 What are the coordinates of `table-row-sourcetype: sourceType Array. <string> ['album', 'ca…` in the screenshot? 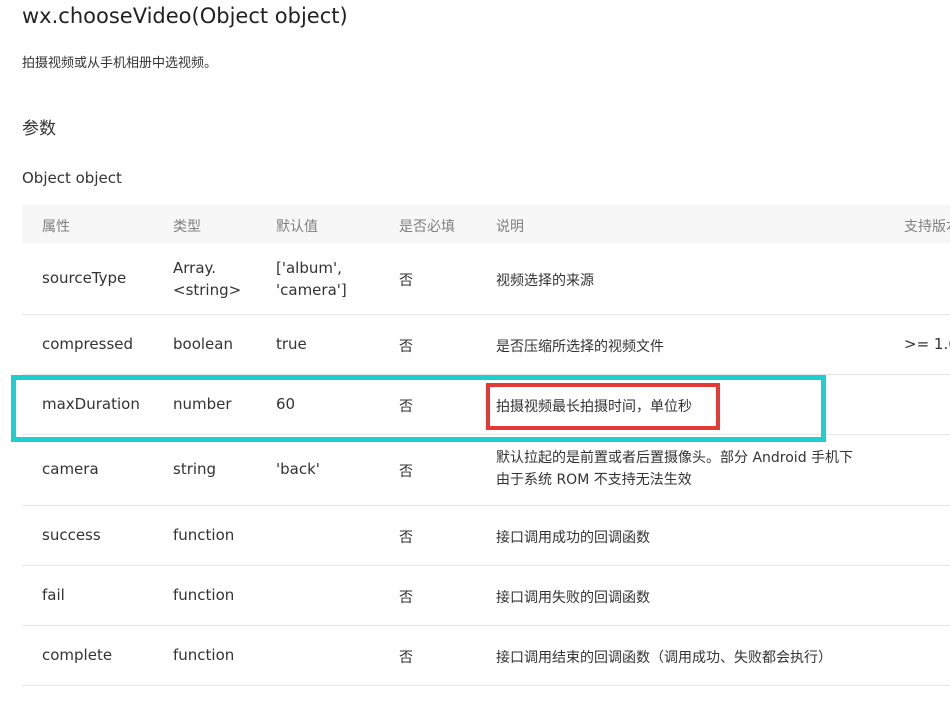 It's located at (486, 279).